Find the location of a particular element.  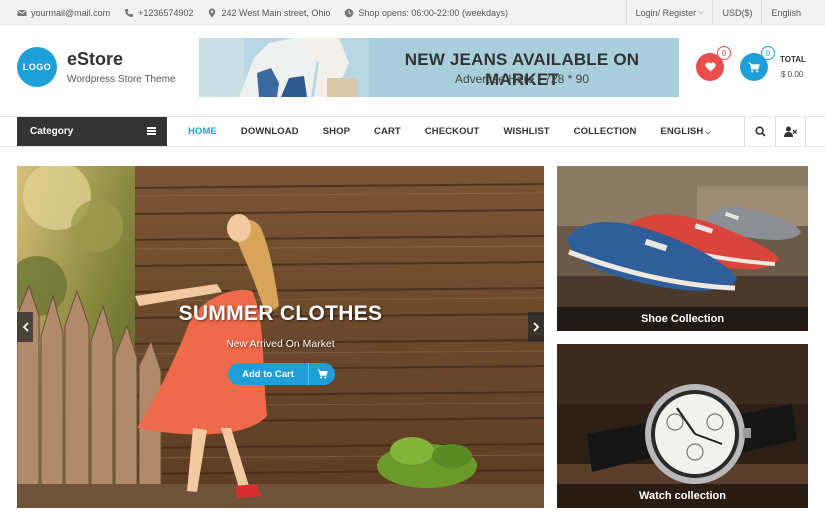

hours-text: Shop opens: 06:00-22:00 (weekdays) is located at coordinates (433, 12).